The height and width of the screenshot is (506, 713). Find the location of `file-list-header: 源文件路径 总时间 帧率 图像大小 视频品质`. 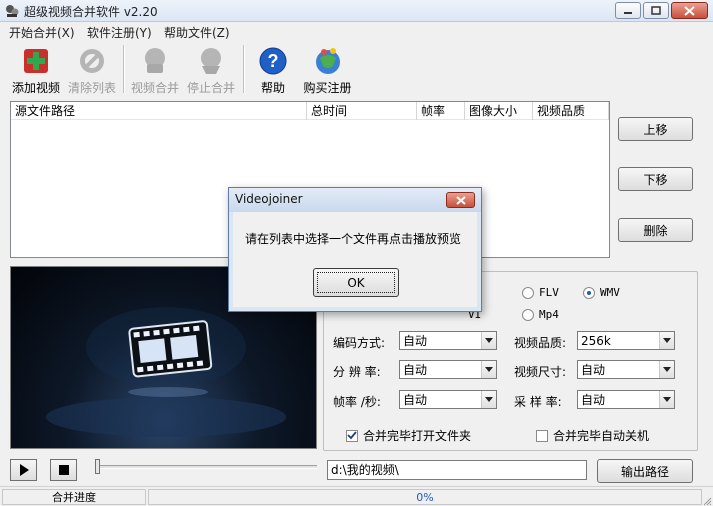

file-list-header: 源文件路径 总时间 帧率 图像大小 视频品质 is located at coordinates (310, 111).